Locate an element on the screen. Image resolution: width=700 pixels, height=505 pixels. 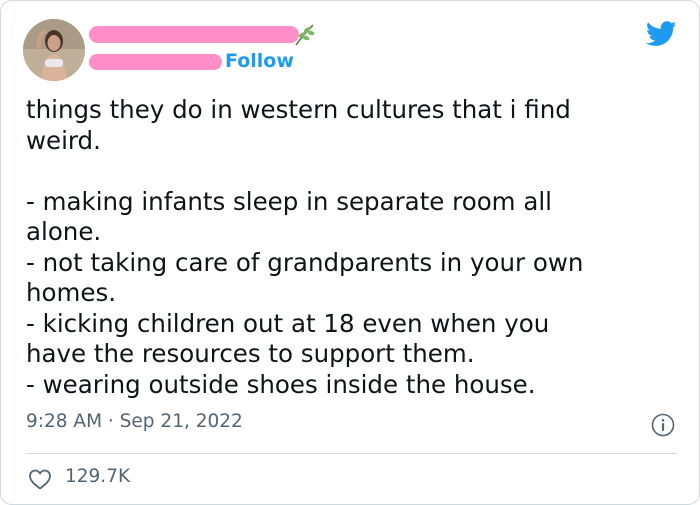
avatar is located at coordinates (54, 50).